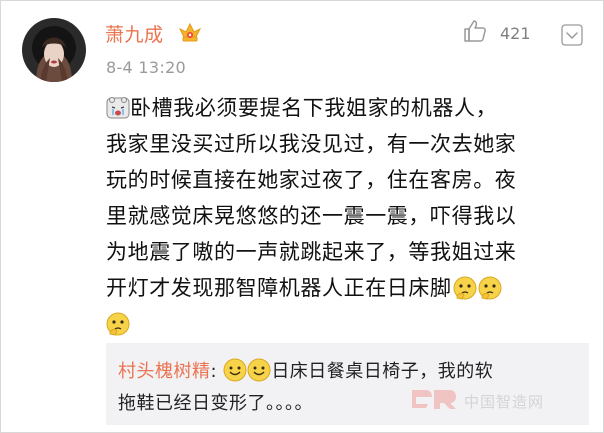  I want to click on avatar, so click(54, 50).